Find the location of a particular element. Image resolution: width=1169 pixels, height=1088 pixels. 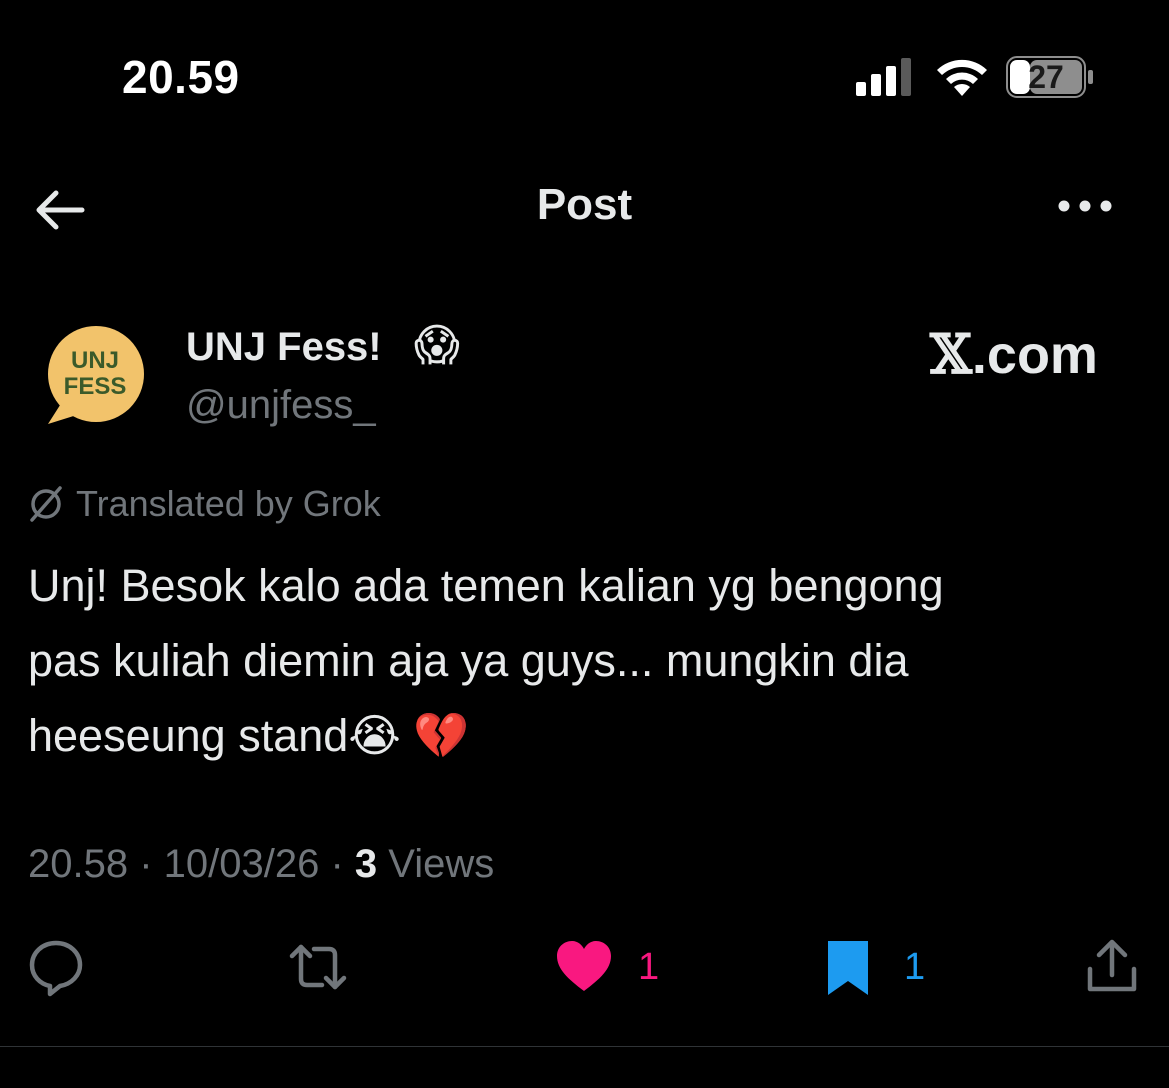

post-time: 20.58 is located at coordinates (78, 864).